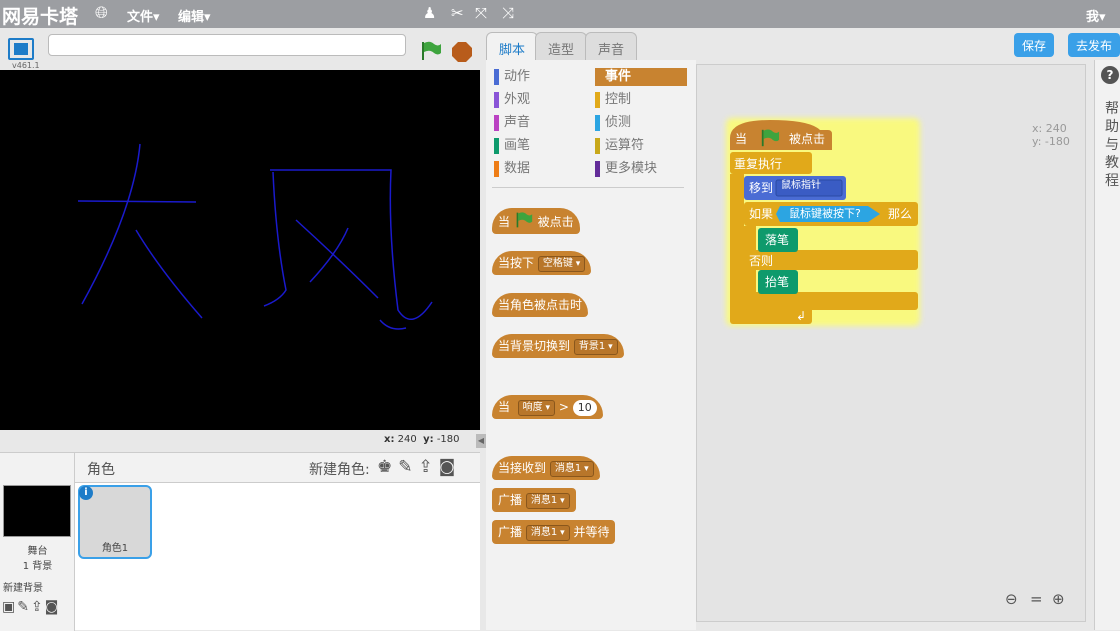 The height and width of the screenshot is (631, 1120). I want to click on paint-sprite-brush-icon: ✎, so click(408, 467).